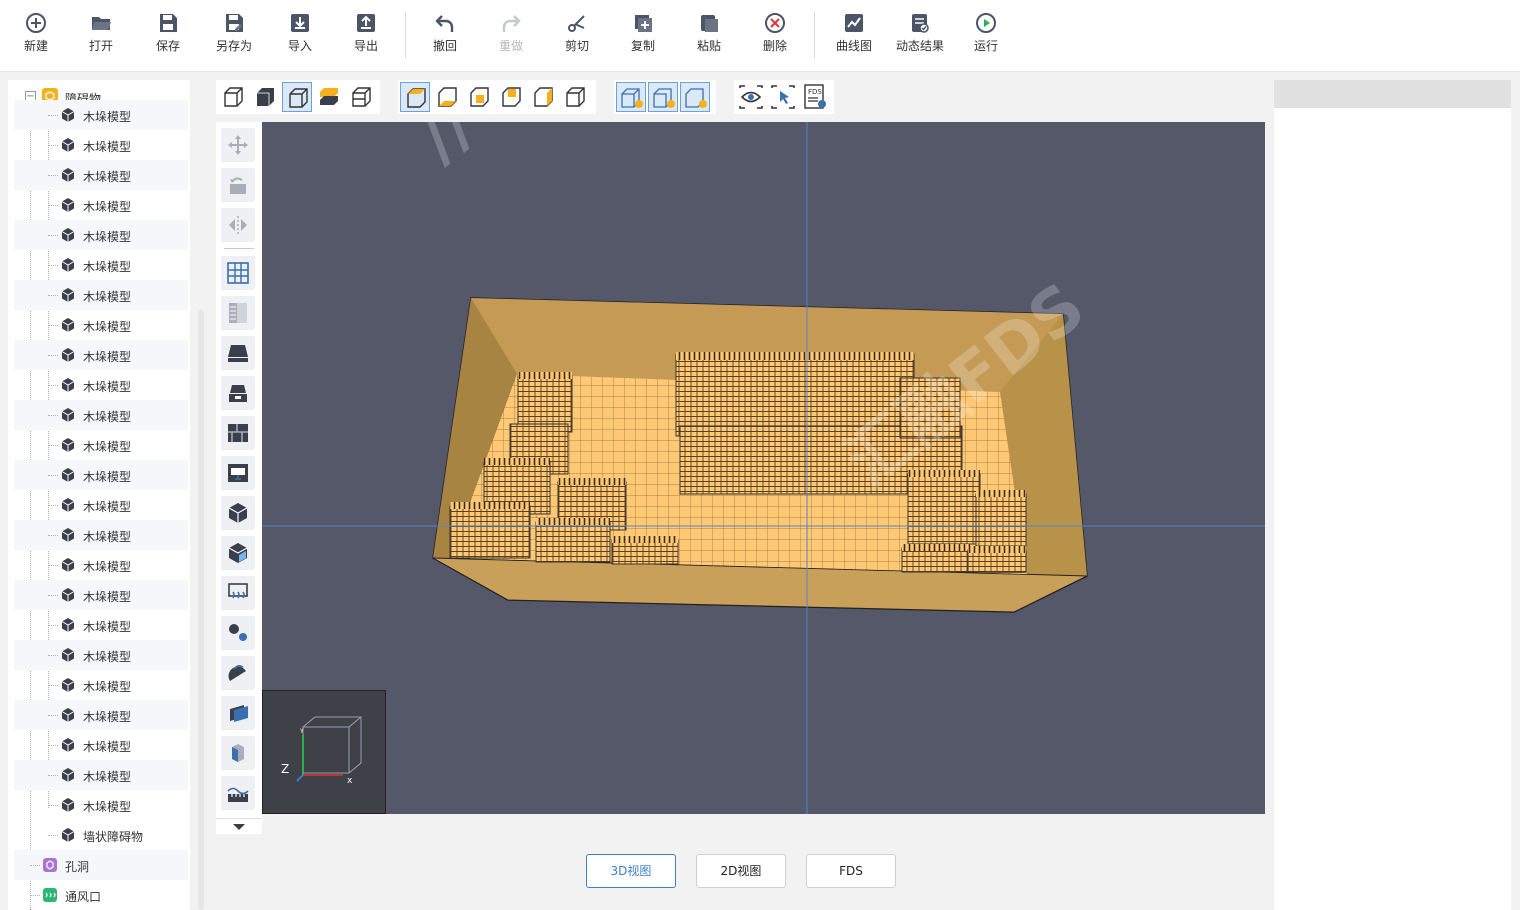  I want to click on view-top-button, so click(415, 97).